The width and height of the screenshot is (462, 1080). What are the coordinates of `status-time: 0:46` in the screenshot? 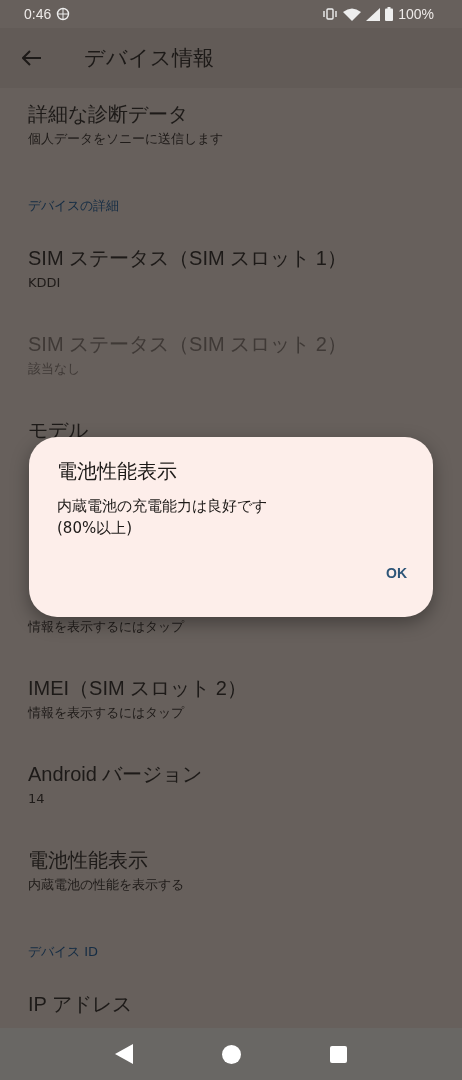 It's located at (38, 14).